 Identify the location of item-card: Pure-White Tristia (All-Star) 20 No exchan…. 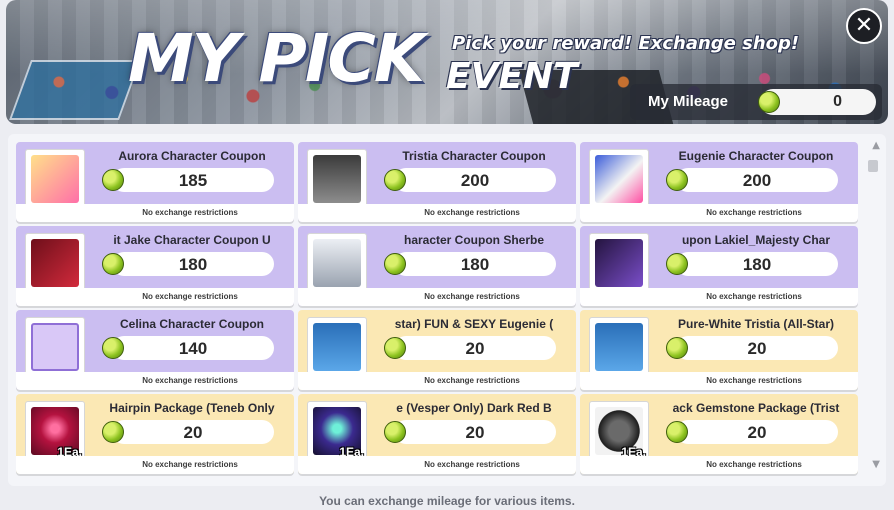
(719, 350).